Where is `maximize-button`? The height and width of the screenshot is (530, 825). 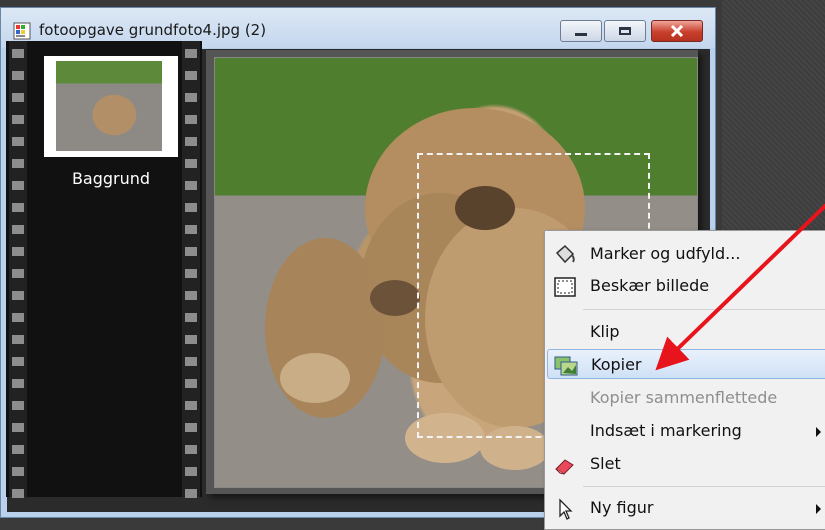
maximize-button is located at coordinates (625, 31).